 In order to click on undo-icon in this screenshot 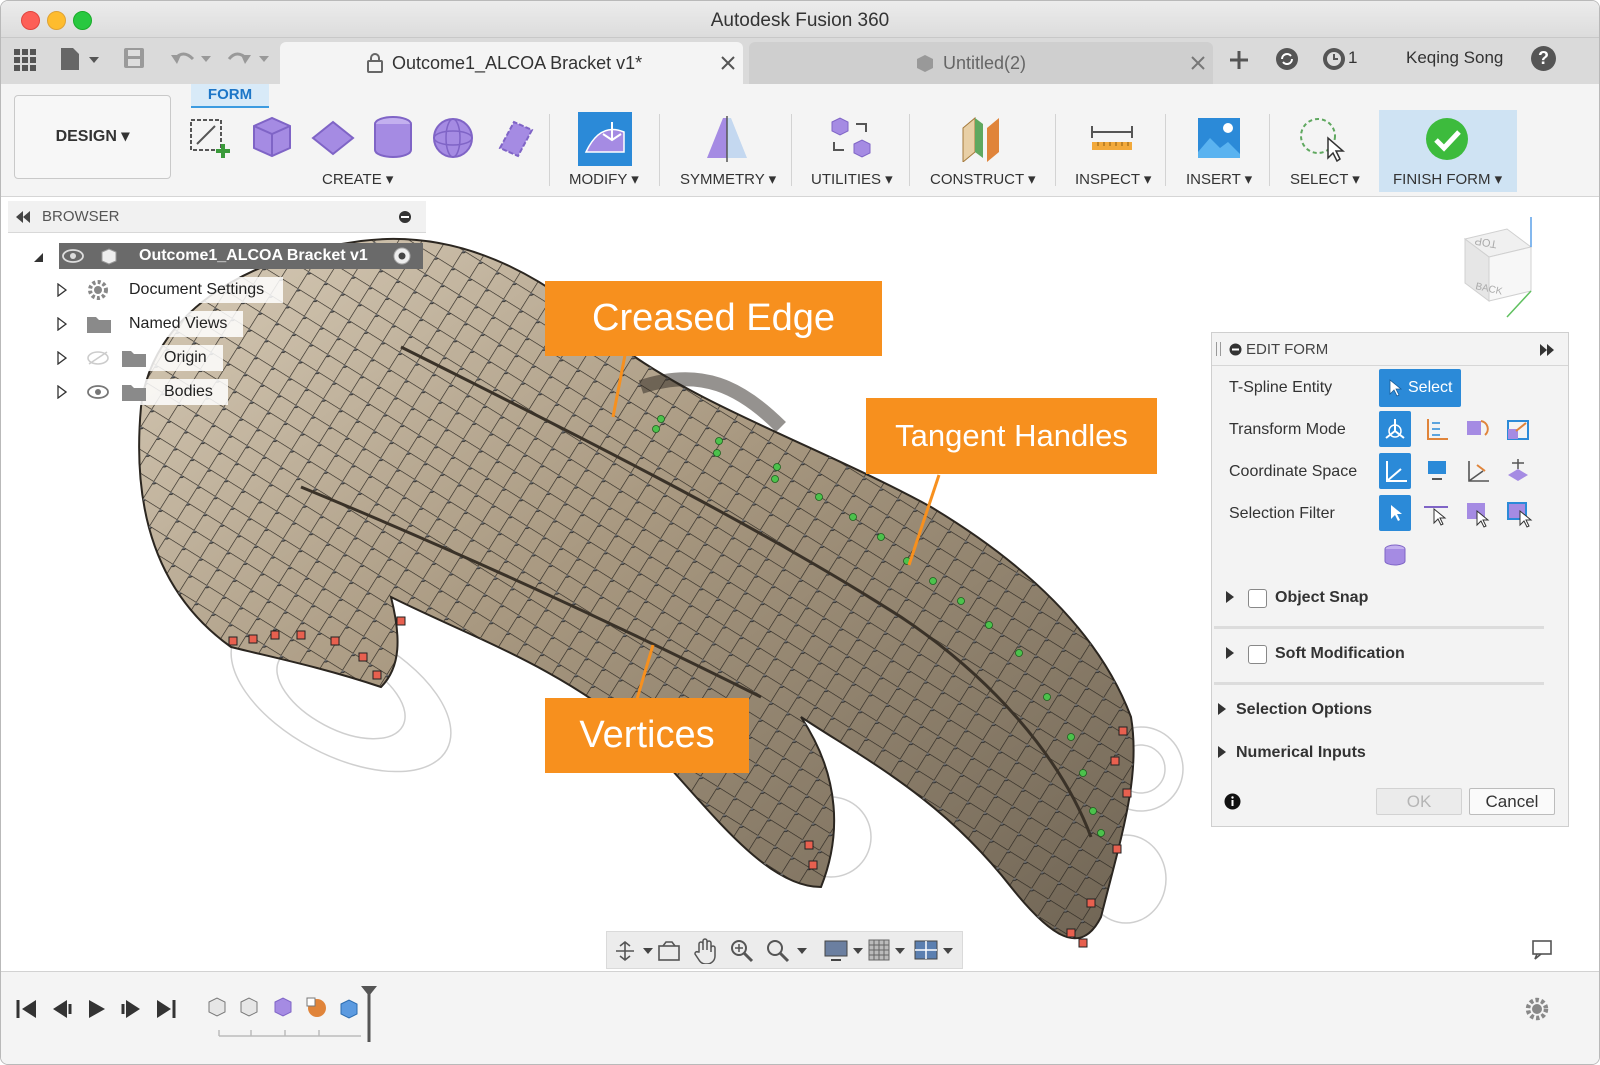, I will do `click(193, 59)`.